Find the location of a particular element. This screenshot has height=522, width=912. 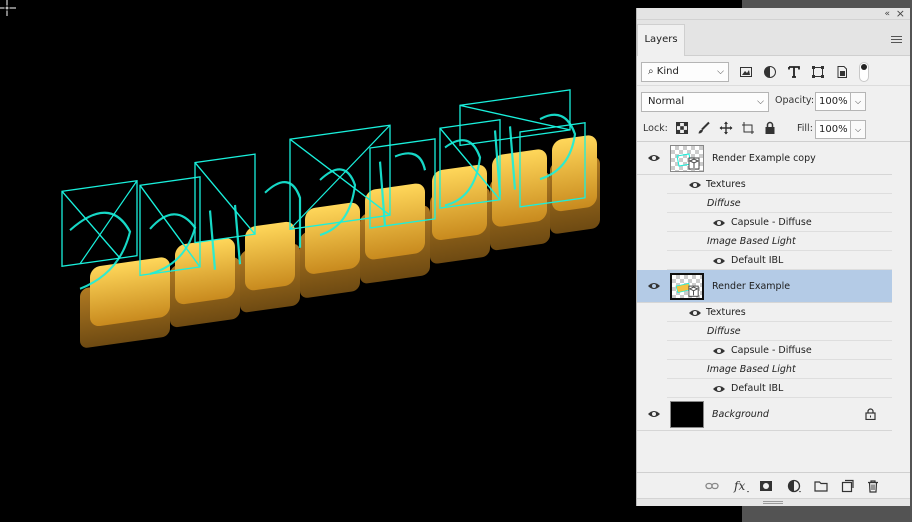

fill-dropdown-button: ⌵ is located at coordinates (858, 129).